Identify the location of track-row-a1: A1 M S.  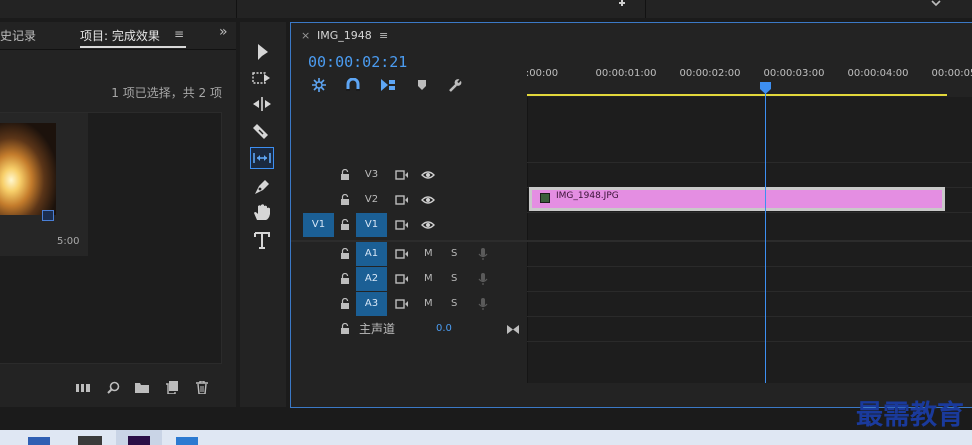
(409, 254).